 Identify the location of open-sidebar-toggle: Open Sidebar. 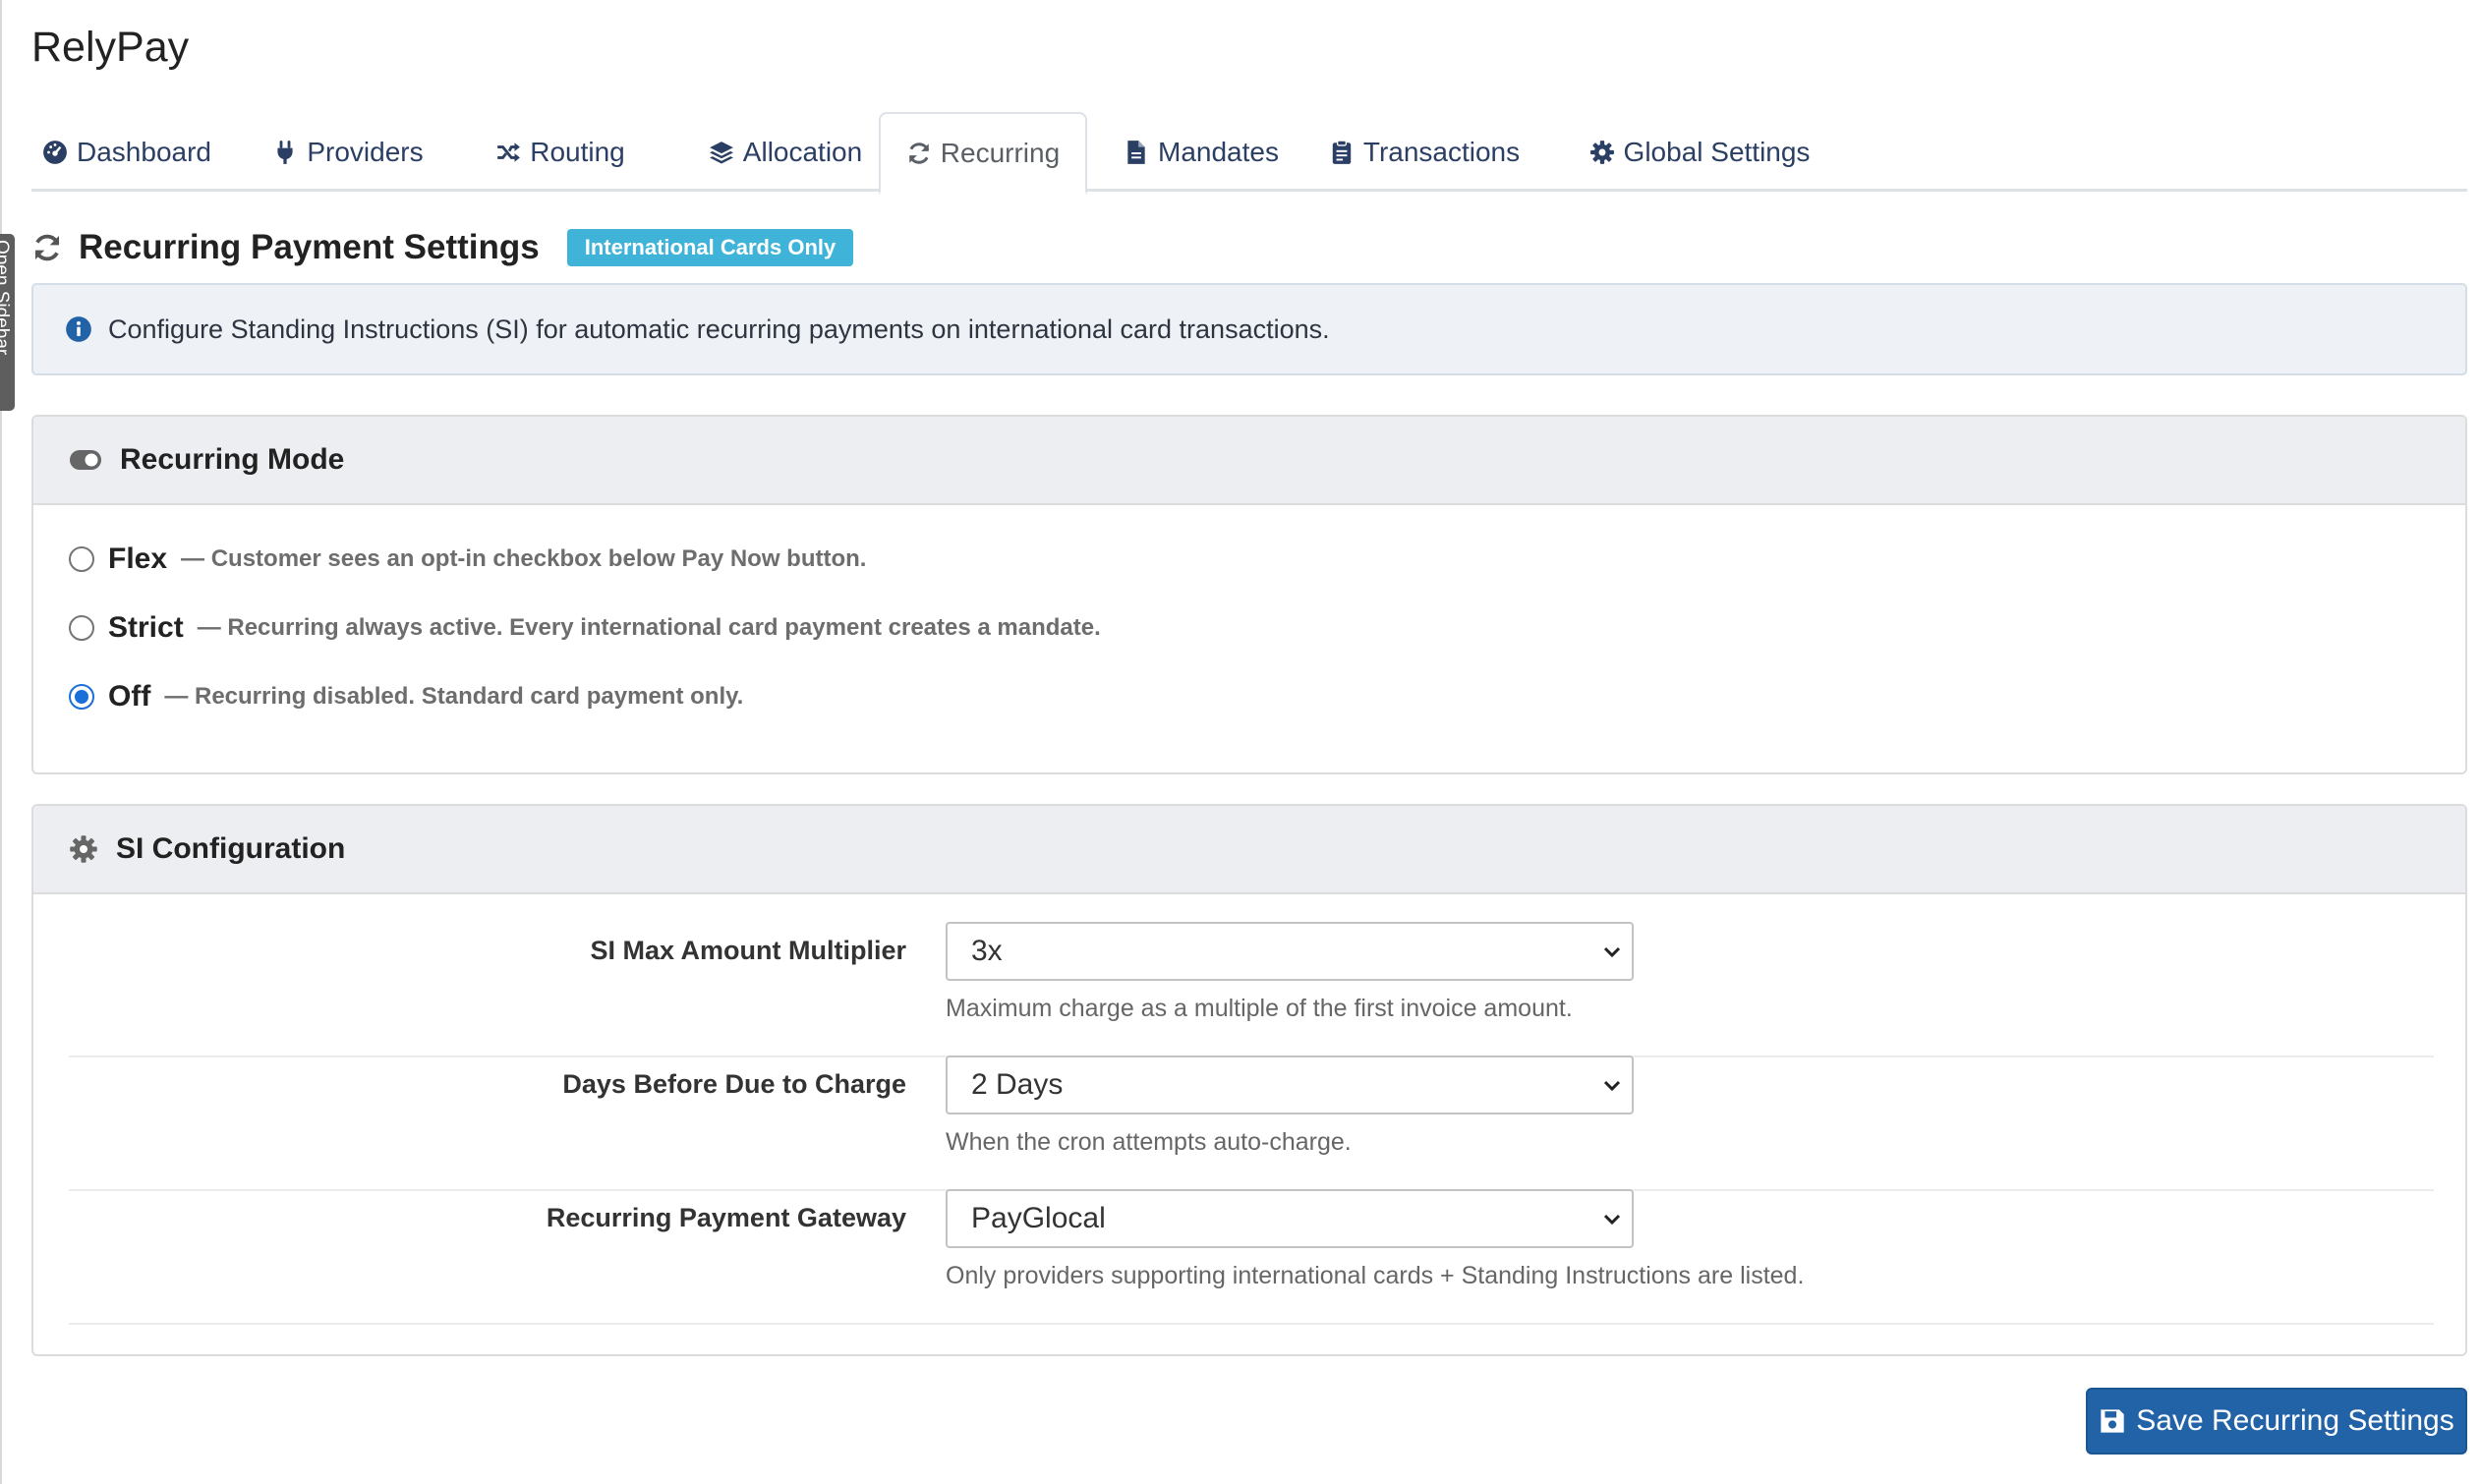
(7, 322).